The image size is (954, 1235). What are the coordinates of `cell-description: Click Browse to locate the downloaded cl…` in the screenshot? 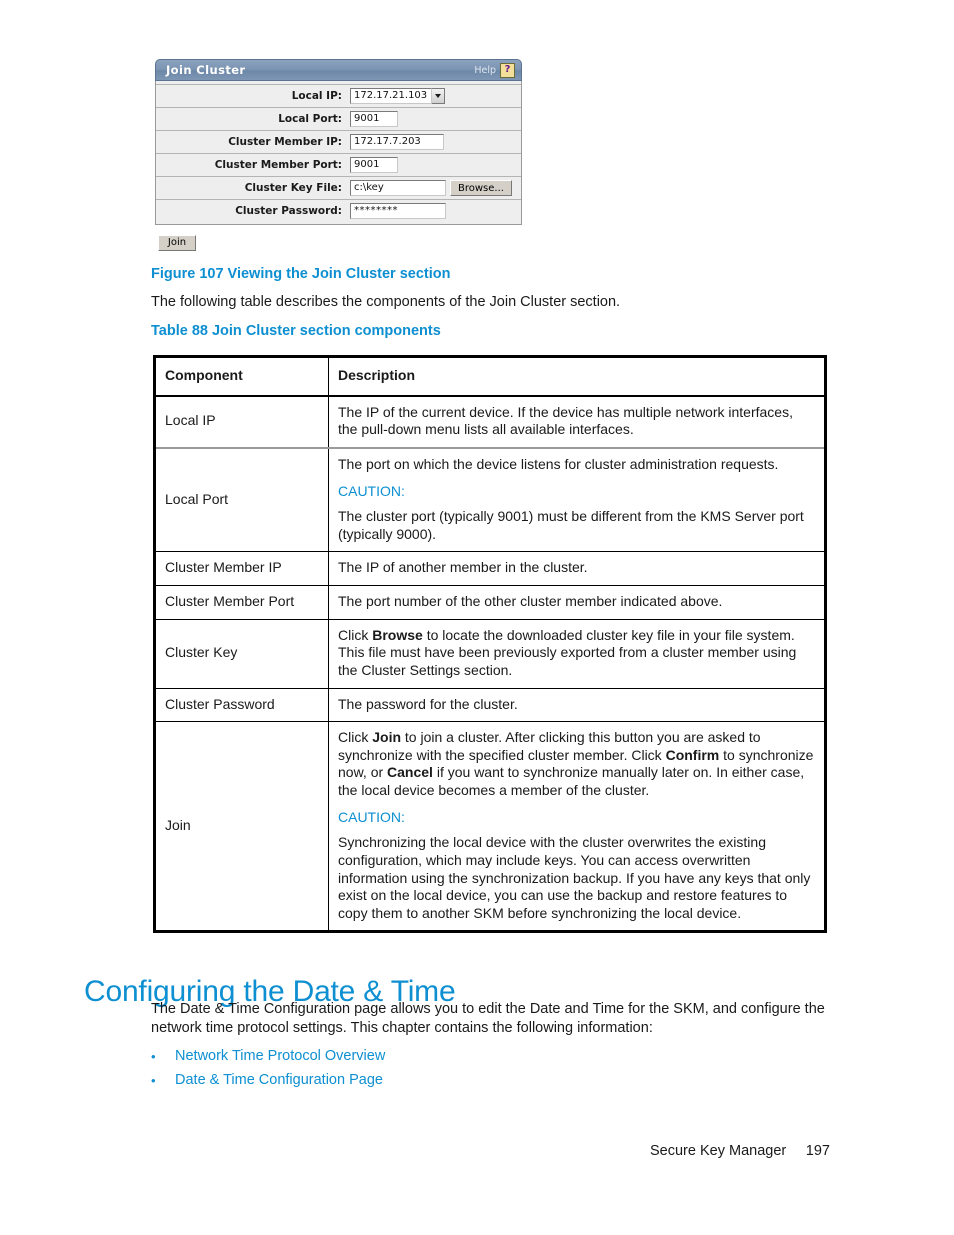 It's located at (577, 653).